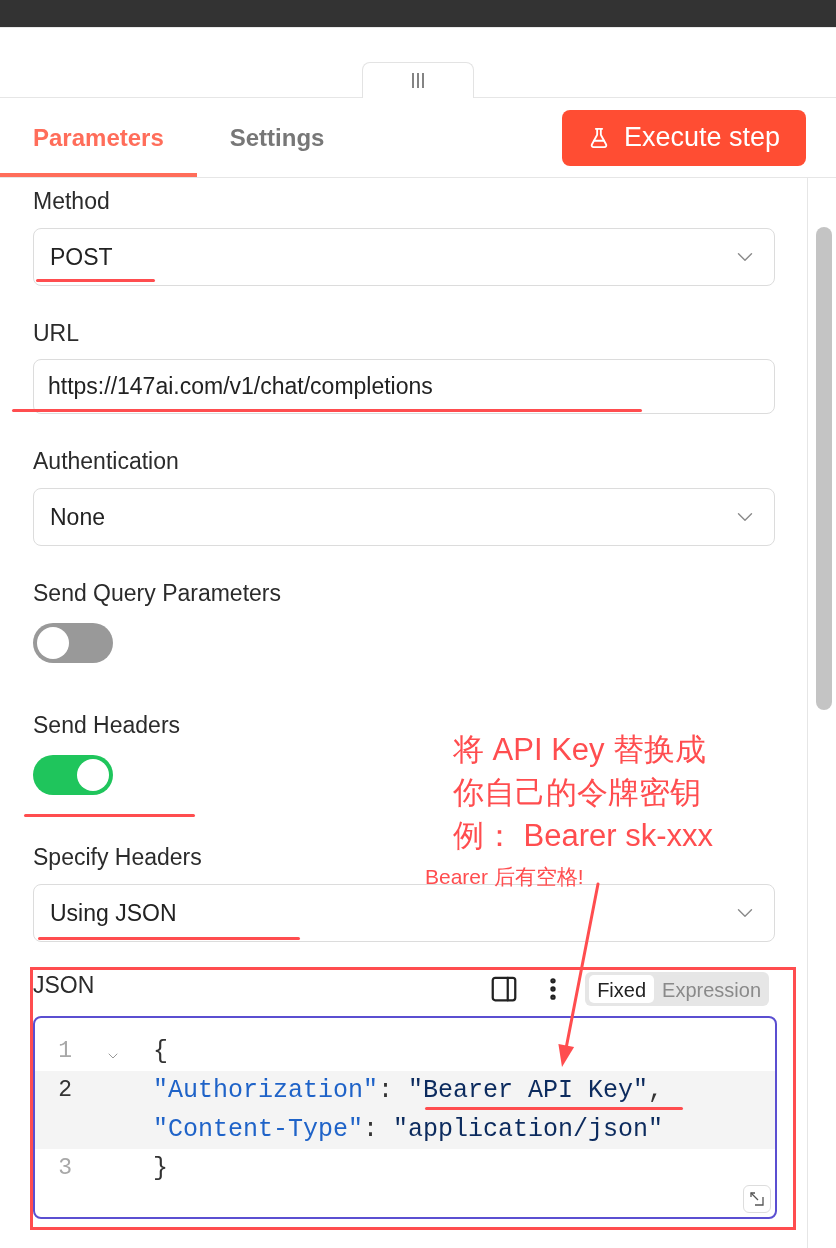  I want to click on drag-handle, so click(418, 80).